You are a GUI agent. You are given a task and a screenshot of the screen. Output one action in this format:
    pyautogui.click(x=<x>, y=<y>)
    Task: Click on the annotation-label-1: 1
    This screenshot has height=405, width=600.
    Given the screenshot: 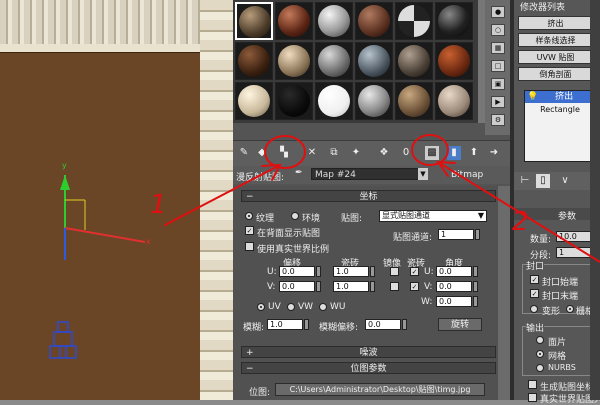 What is the action you would take?
    pyautogui.click(x=158, y=205)
    